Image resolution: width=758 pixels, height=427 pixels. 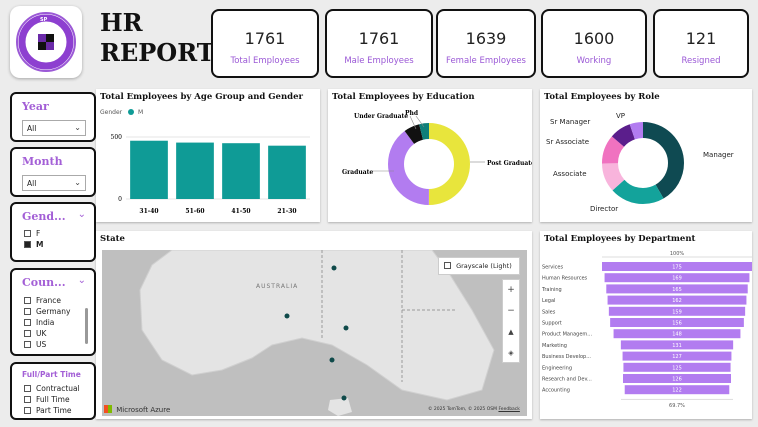 I want to click on funnel-category-label: Support, so click(x=552, y=324).